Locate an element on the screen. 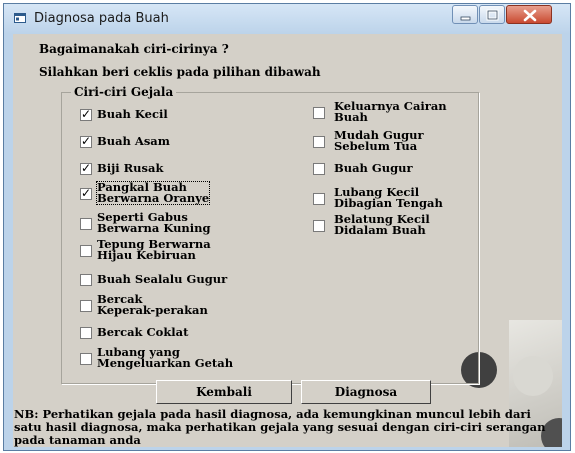 The image size is (575, 453). maximize-icon is located at coordinates (492, 15).